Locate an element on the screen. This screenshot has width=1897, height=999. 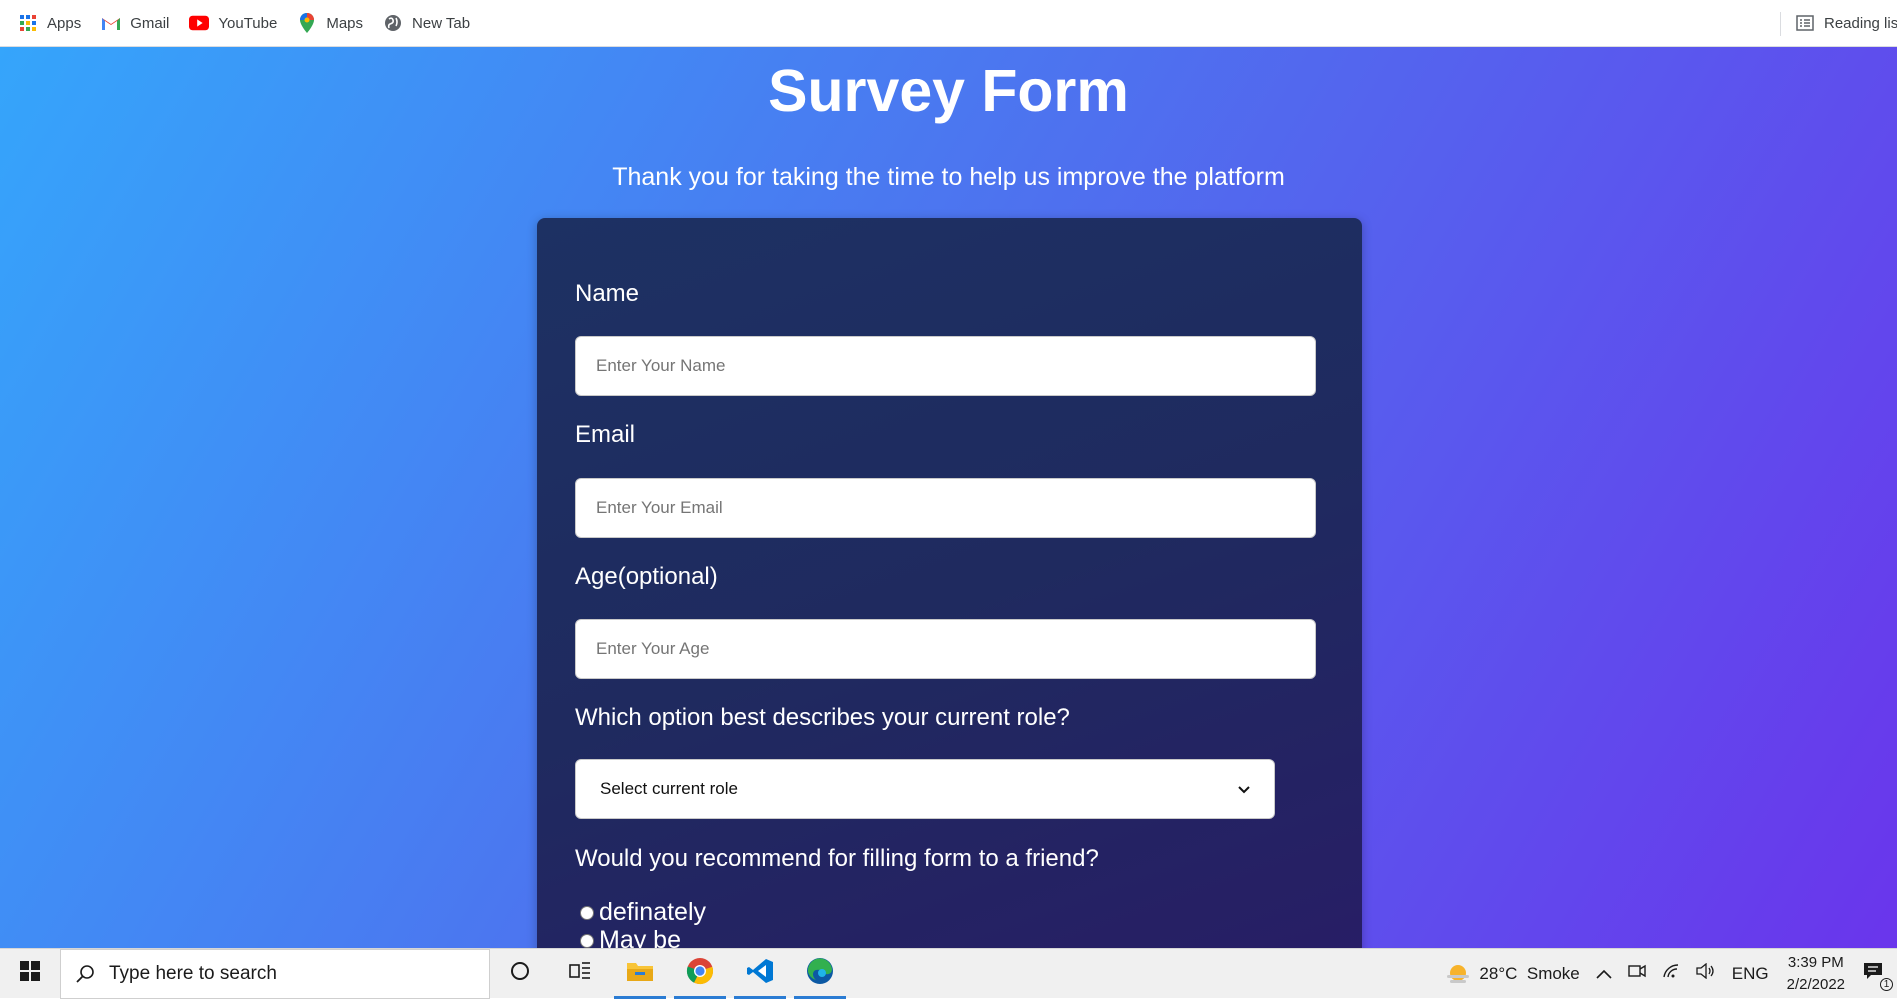
weather-widget: 28°C Smoke is located at coordinates (1512, 974).